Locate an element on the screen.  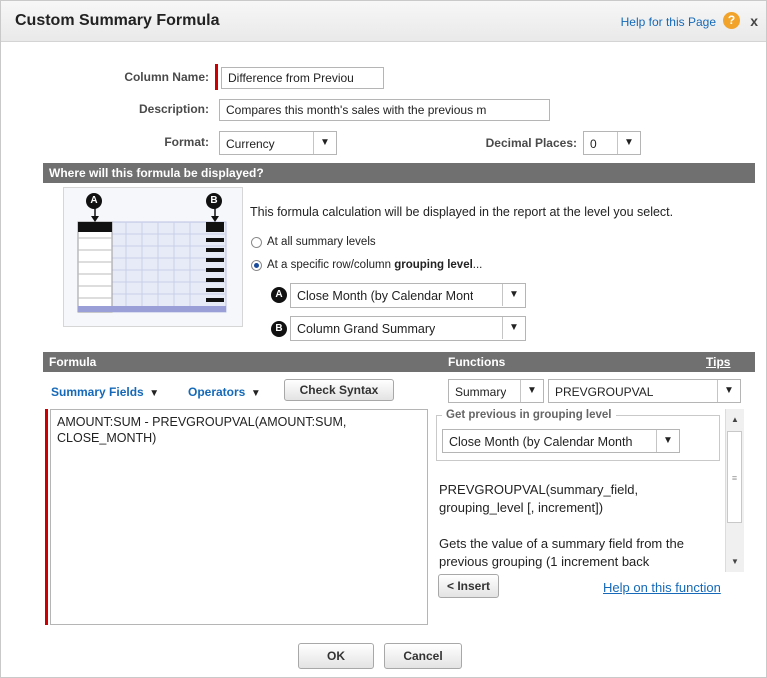
format-select: Currency ▼ is located at coordinates (278, 143).